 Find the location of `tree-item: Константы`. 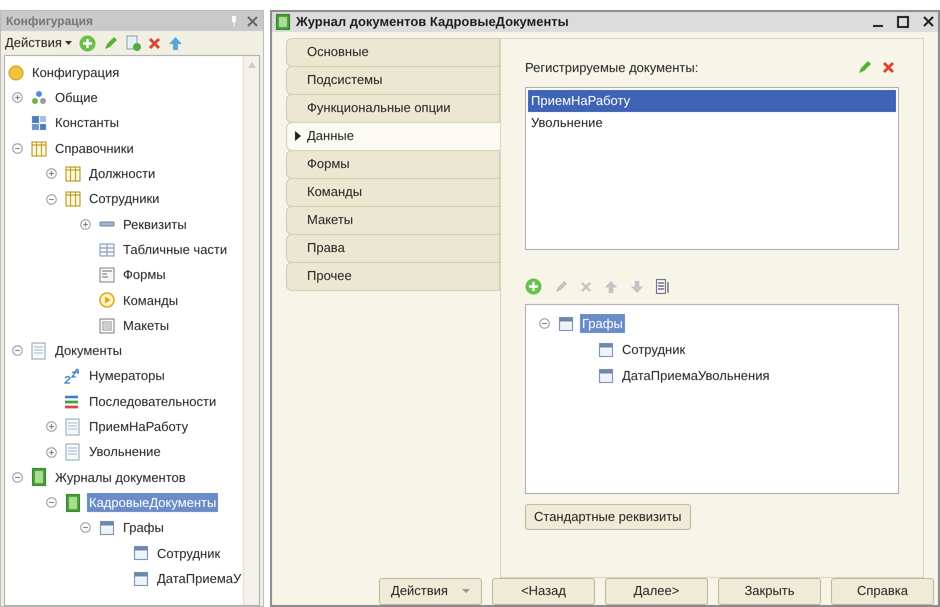

tree-item: Константы is located at coordinates (87, 123).